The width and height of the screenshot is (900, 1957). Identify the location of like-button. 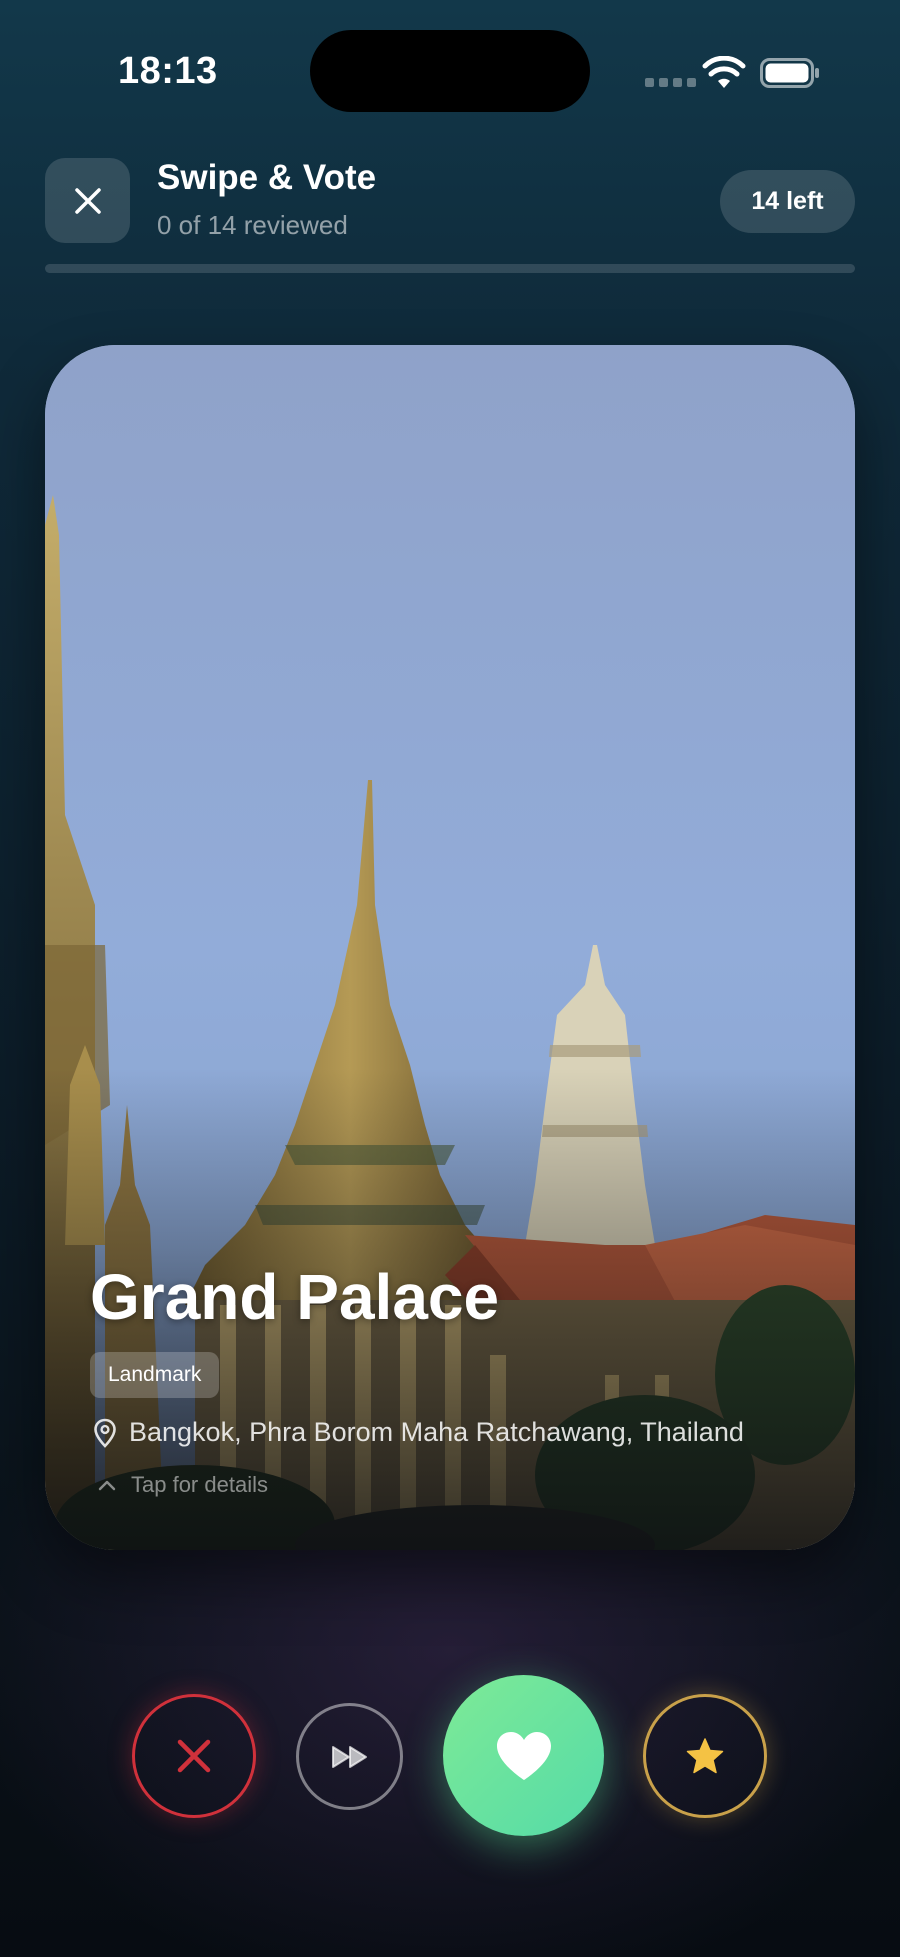
(523, 1755).